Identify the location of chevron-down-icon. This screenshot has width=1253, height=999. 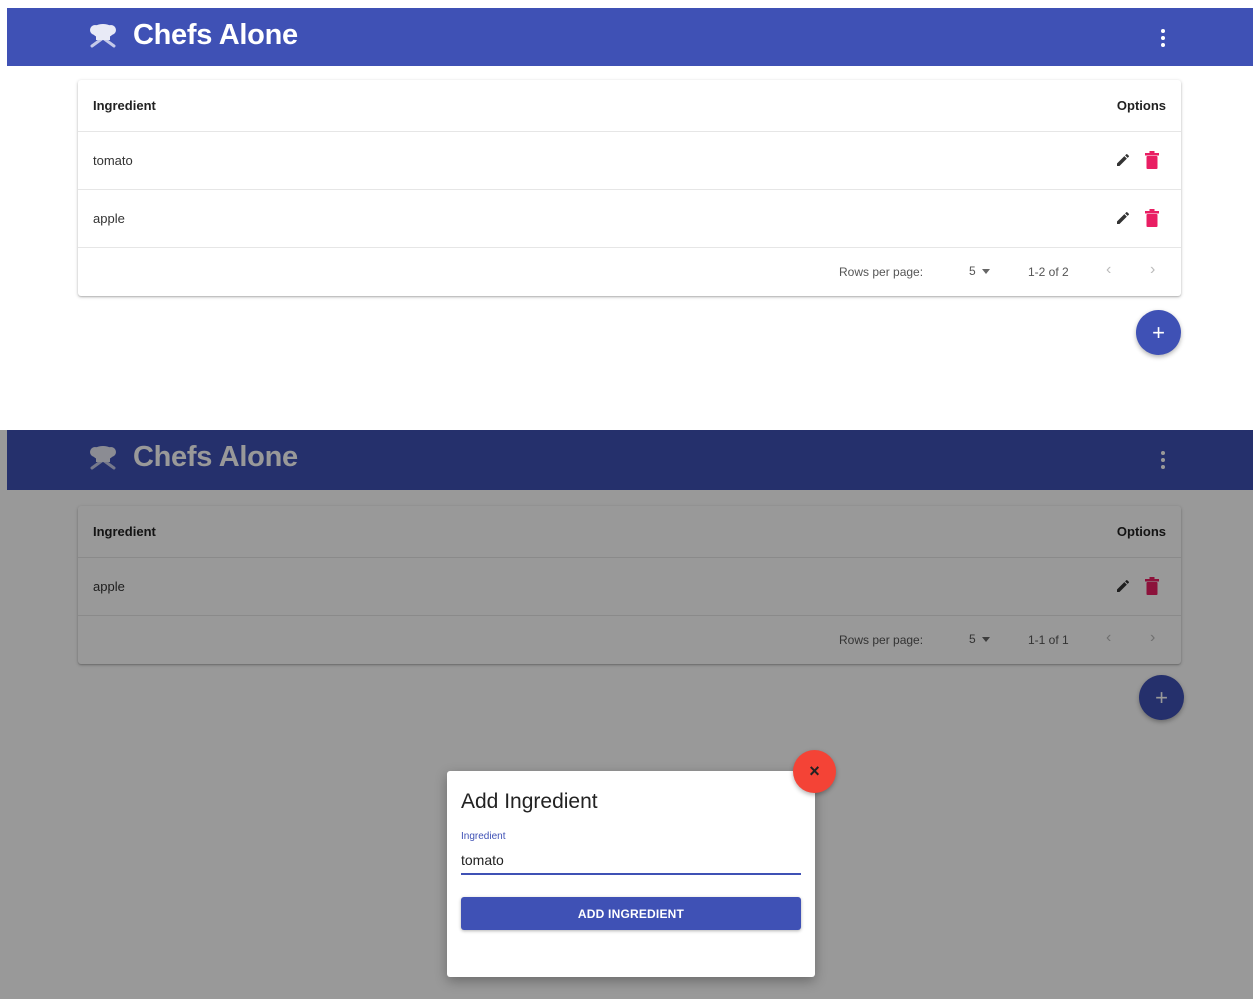
(985, 271).